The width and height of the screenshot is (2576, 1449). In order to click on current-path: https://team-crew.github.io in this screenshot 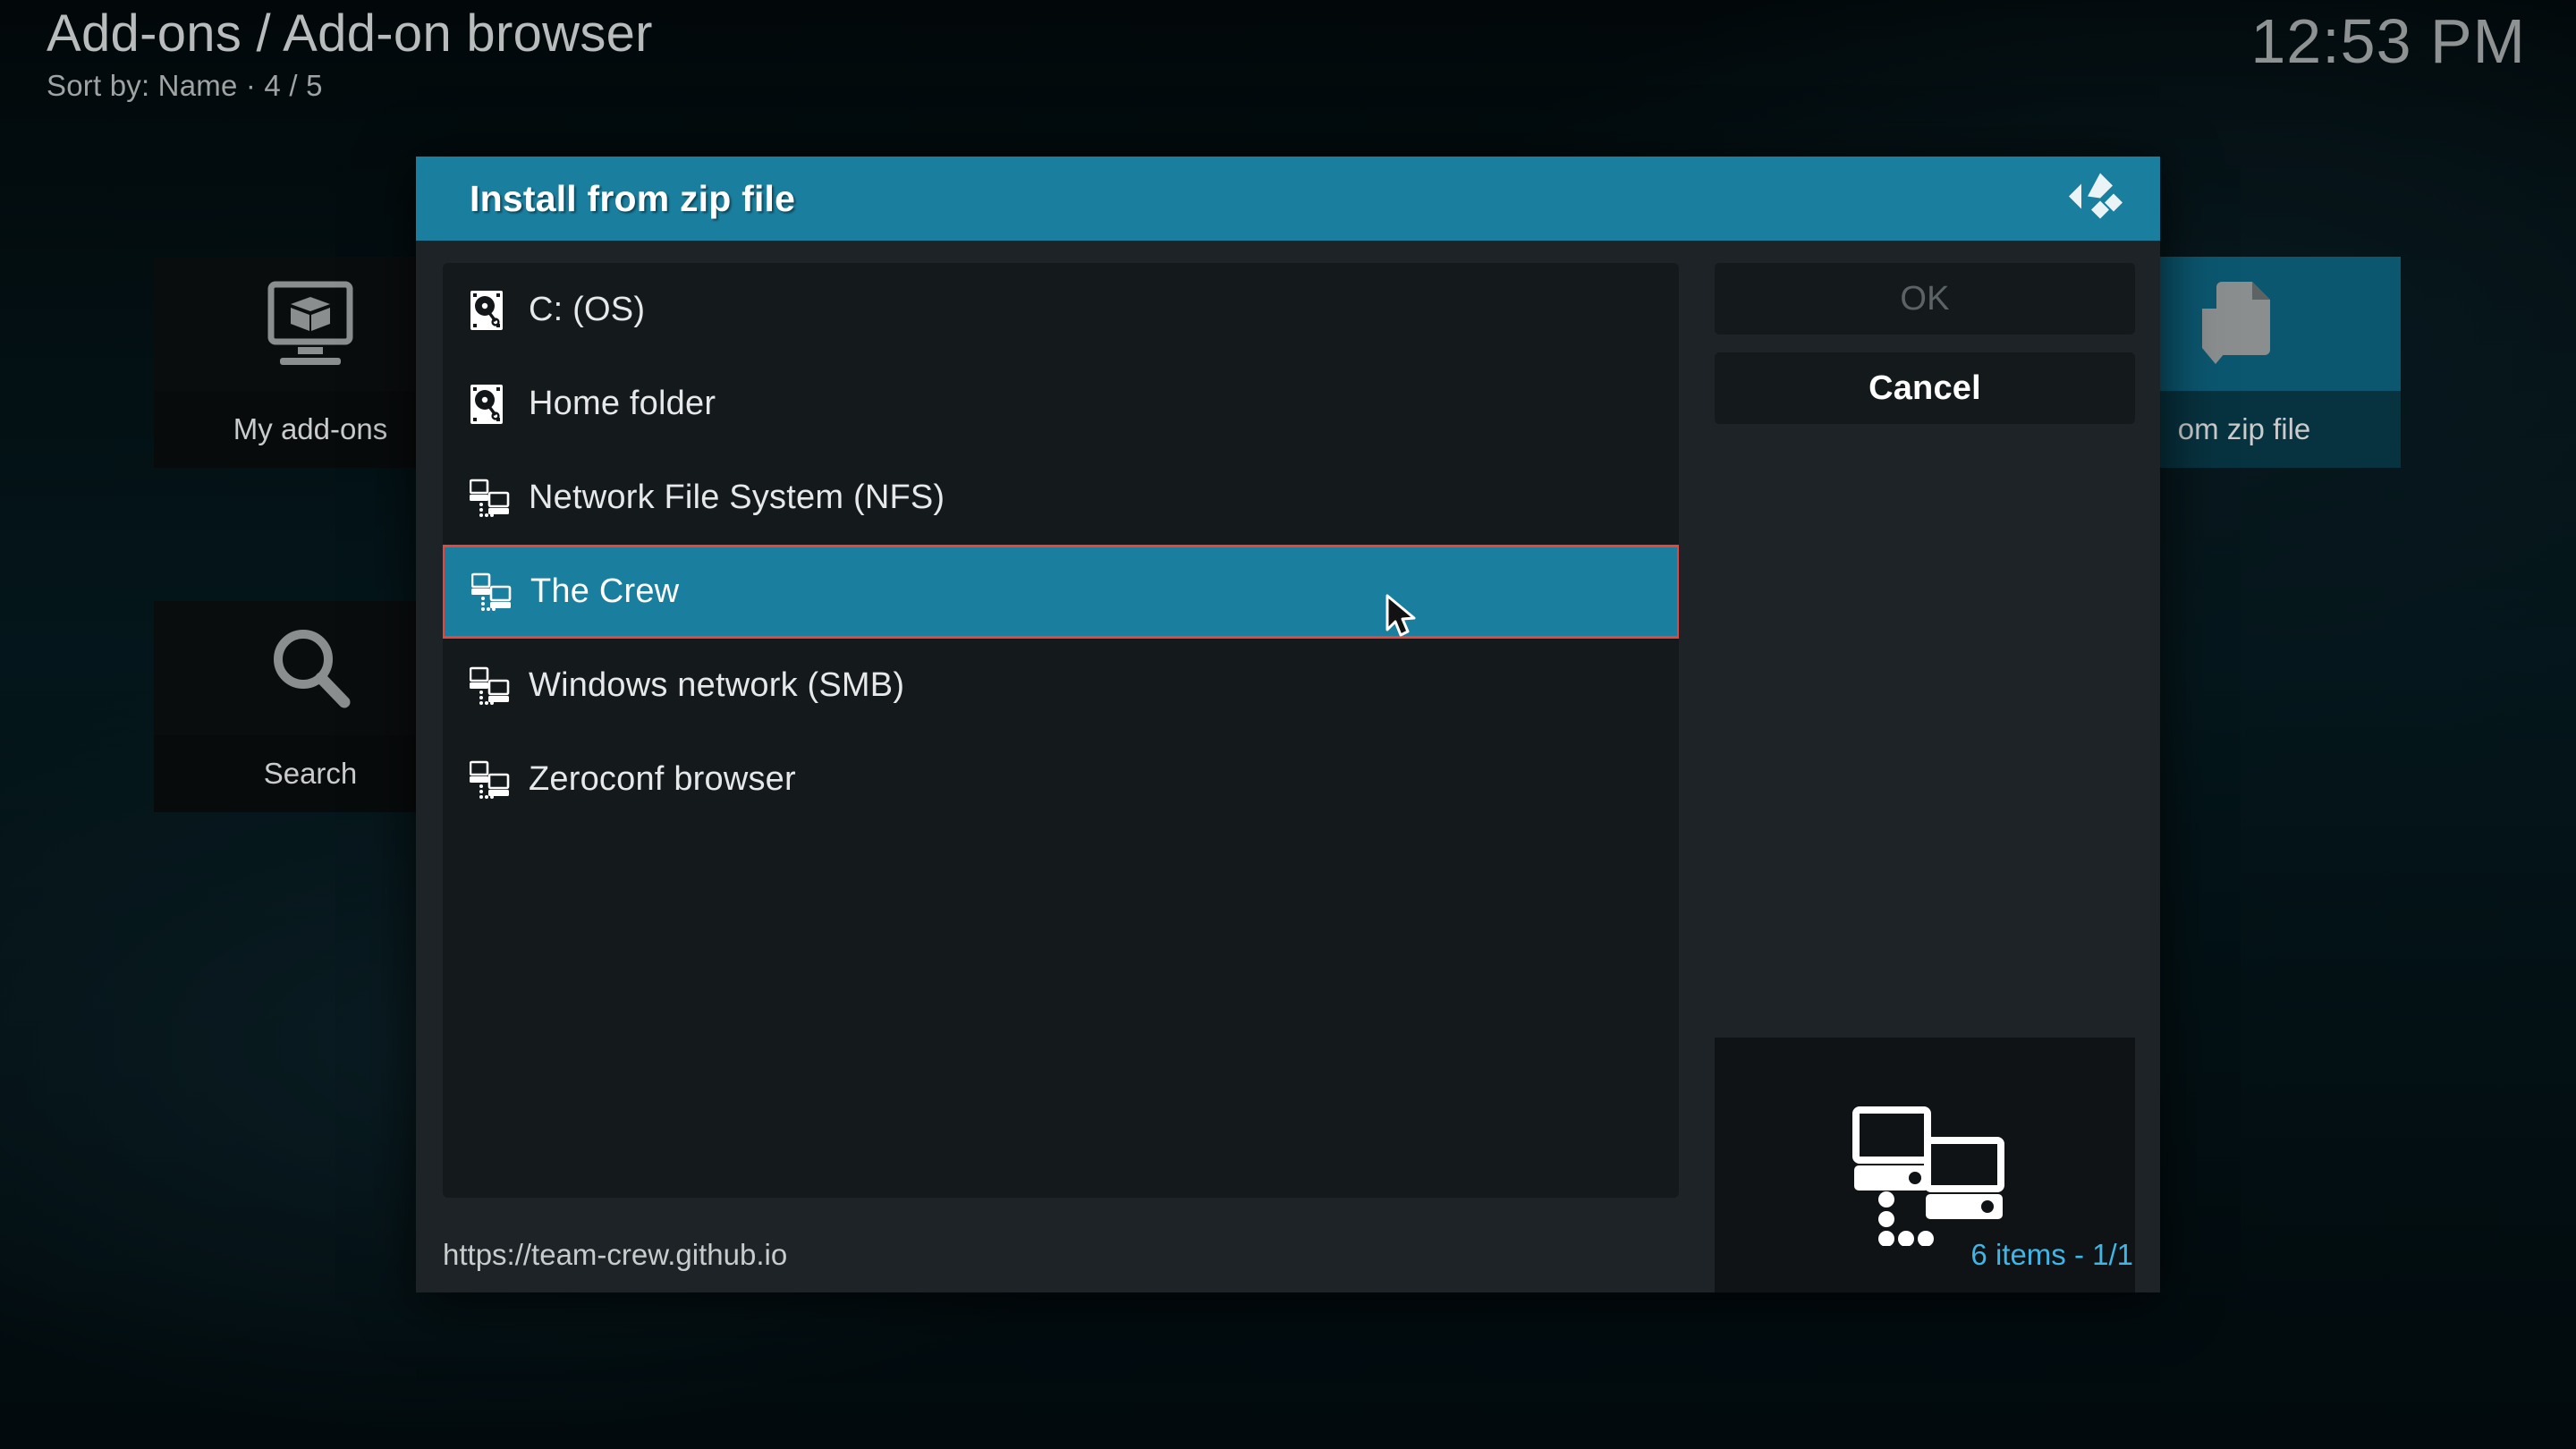, I will do `click(615, 1254)`.